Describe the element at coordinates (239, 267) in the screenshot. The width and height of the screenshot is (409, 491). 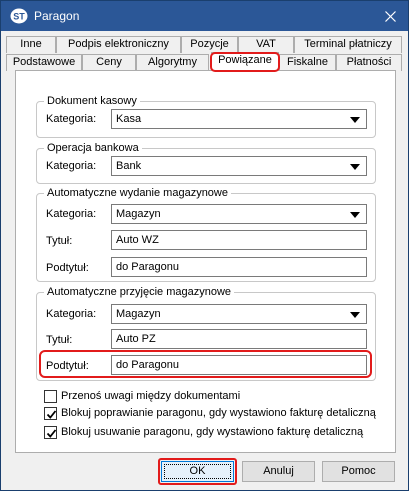
I see `podtytul-wydanie-input: do Paragonu` at that location.